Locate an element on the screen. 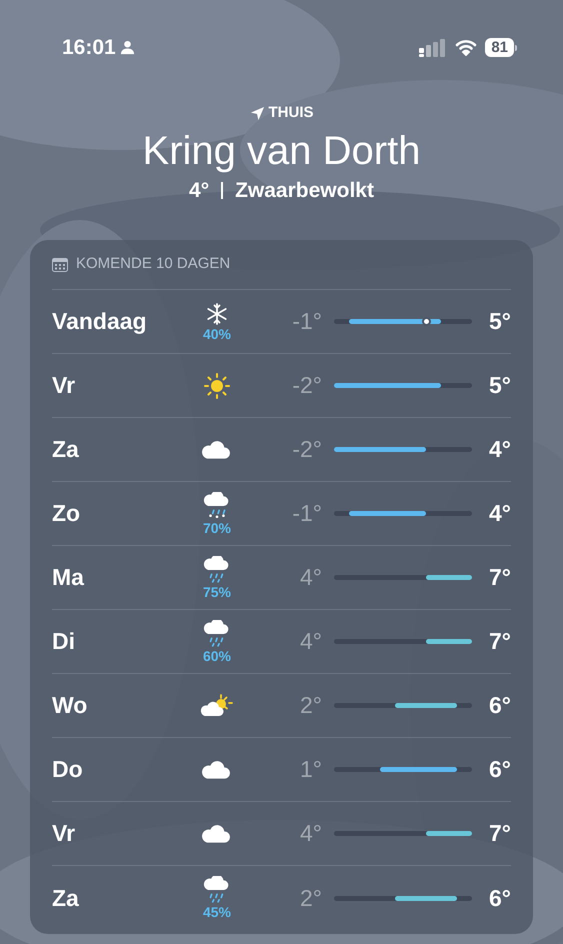 The width and height of the screenshot is (563, 944). precipitation-chance: 60% is located at coordinates (217, 656).